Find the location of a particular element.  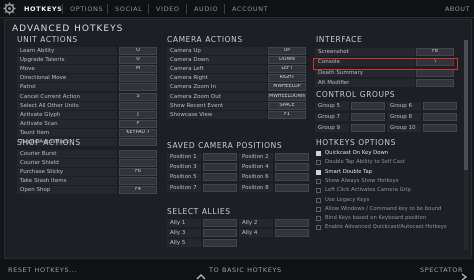

section-interface: Interface is located at coordinates (339, 39).